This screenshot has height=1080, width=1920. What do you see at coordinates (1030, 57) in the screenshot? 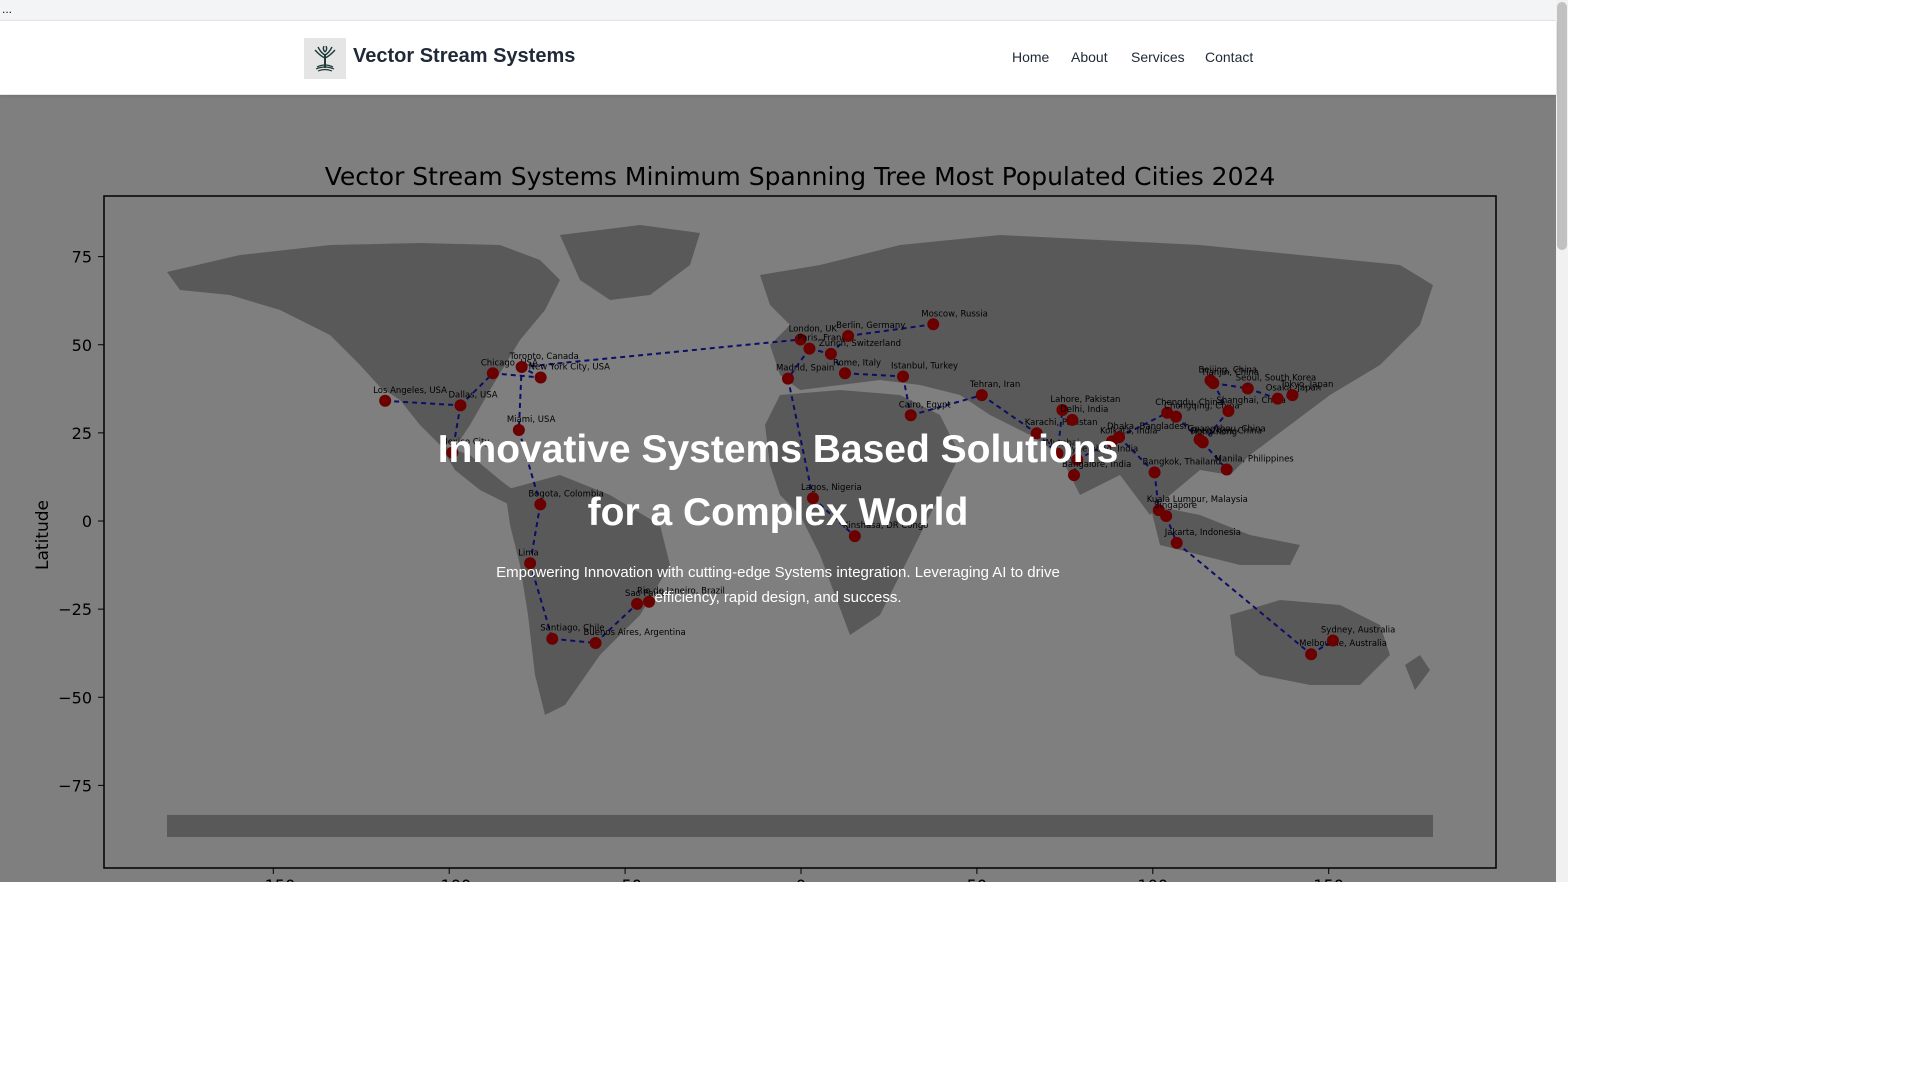
I see `nav-home: Home` at bounding box center [1030, 57].